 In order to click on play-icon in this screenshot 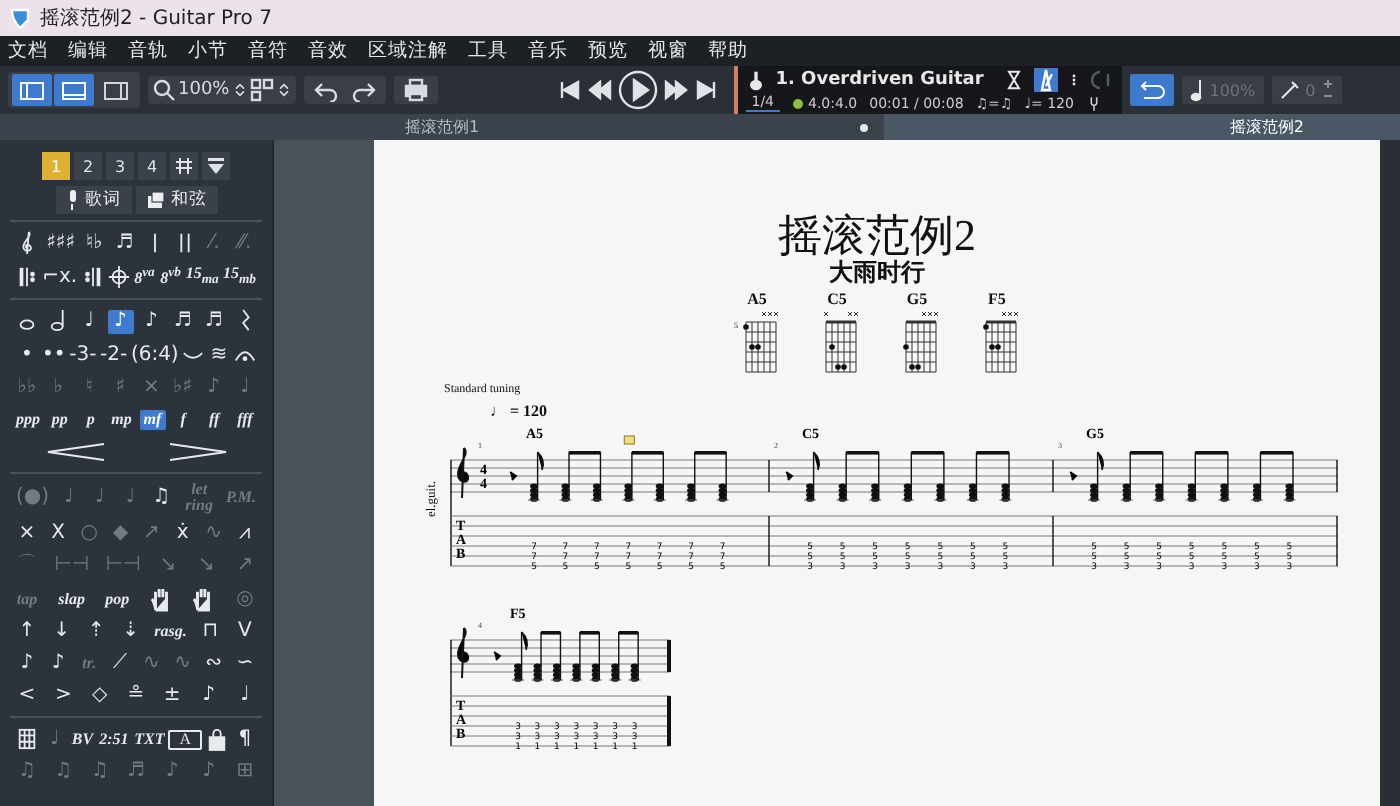, I will do `click(637, 90)`.